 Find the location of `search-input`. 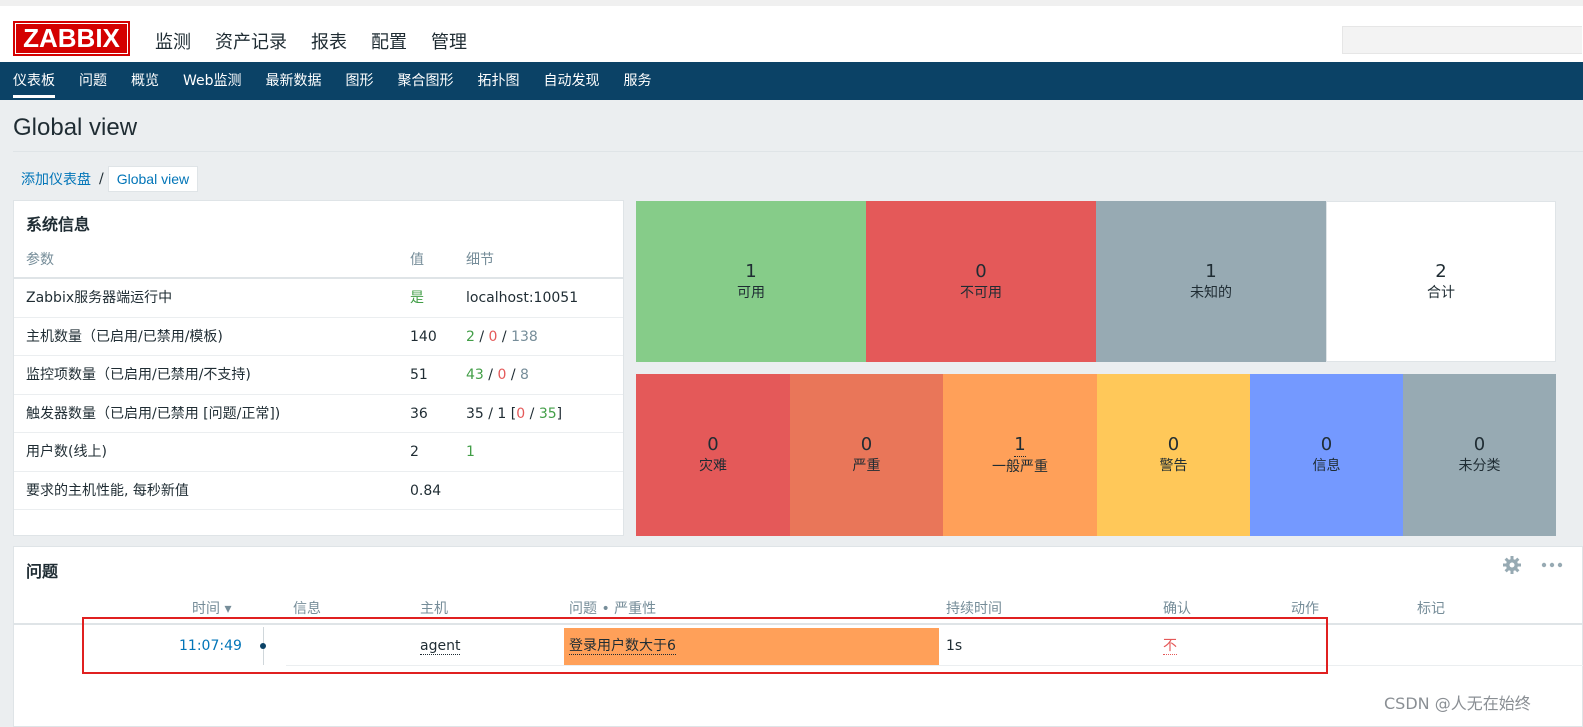

search-input is located at coordinates (1462, 40).